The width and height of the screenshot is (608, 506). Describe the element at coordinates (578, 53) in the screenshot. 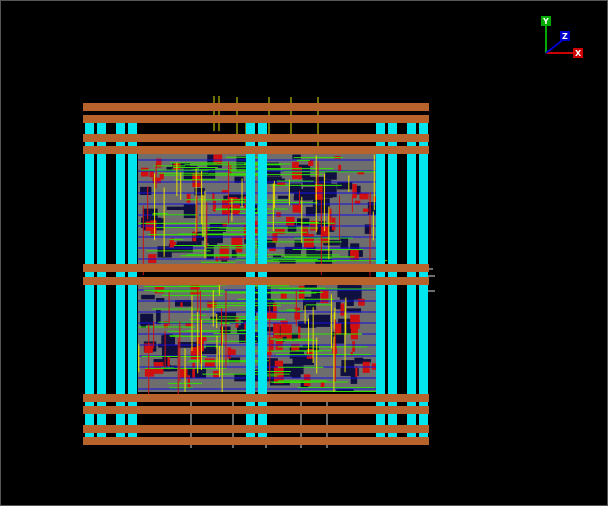

I see `x-axis-label: X` at that location.